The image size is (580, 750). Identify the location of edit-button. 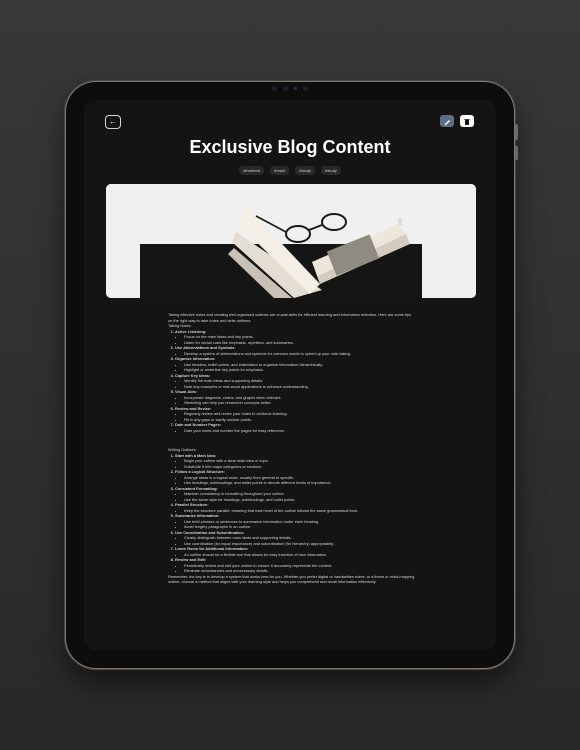
(447, 121).